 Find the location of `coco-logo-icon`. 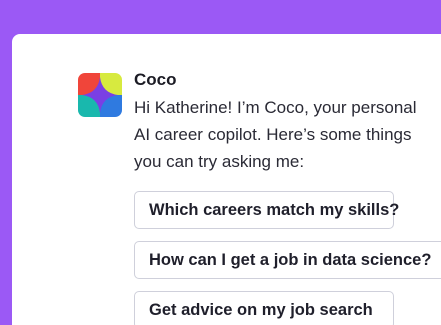

coco-logo-icon is located at coordinates (100, 95).